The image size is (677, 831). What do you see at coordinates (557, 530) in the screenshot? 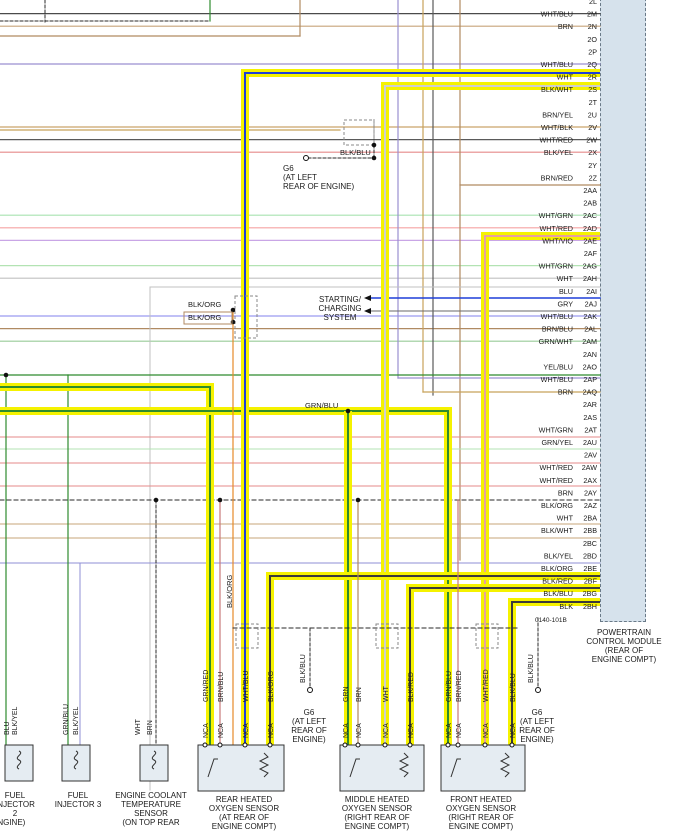
I see `pin-wire-color: BLK/WHT` at bounding box center [557, 530].